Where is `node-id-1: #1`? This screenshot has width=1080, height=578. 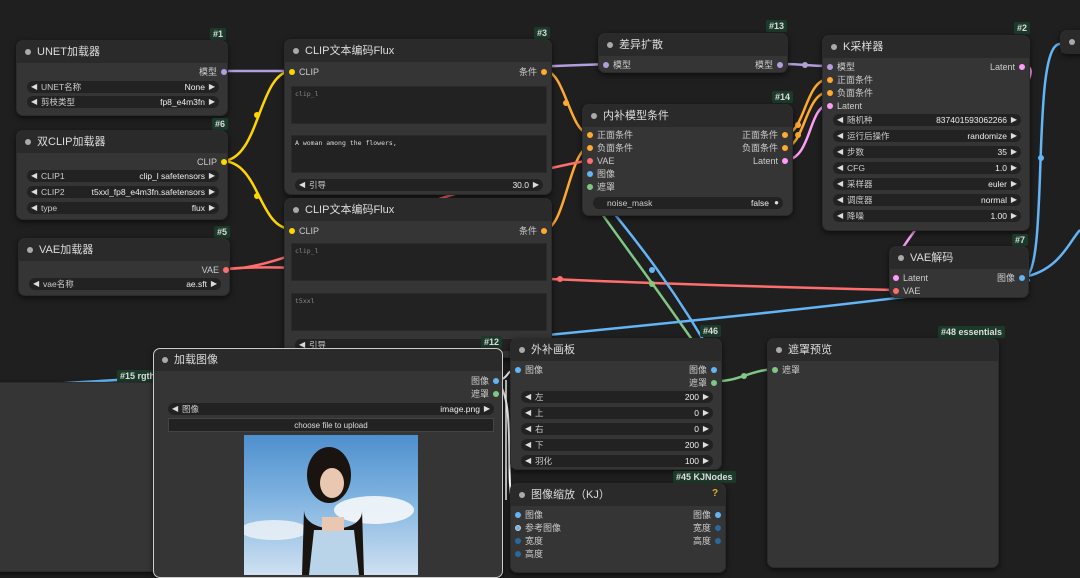
node-id-1: #1 is located at coordinates (218, 34).